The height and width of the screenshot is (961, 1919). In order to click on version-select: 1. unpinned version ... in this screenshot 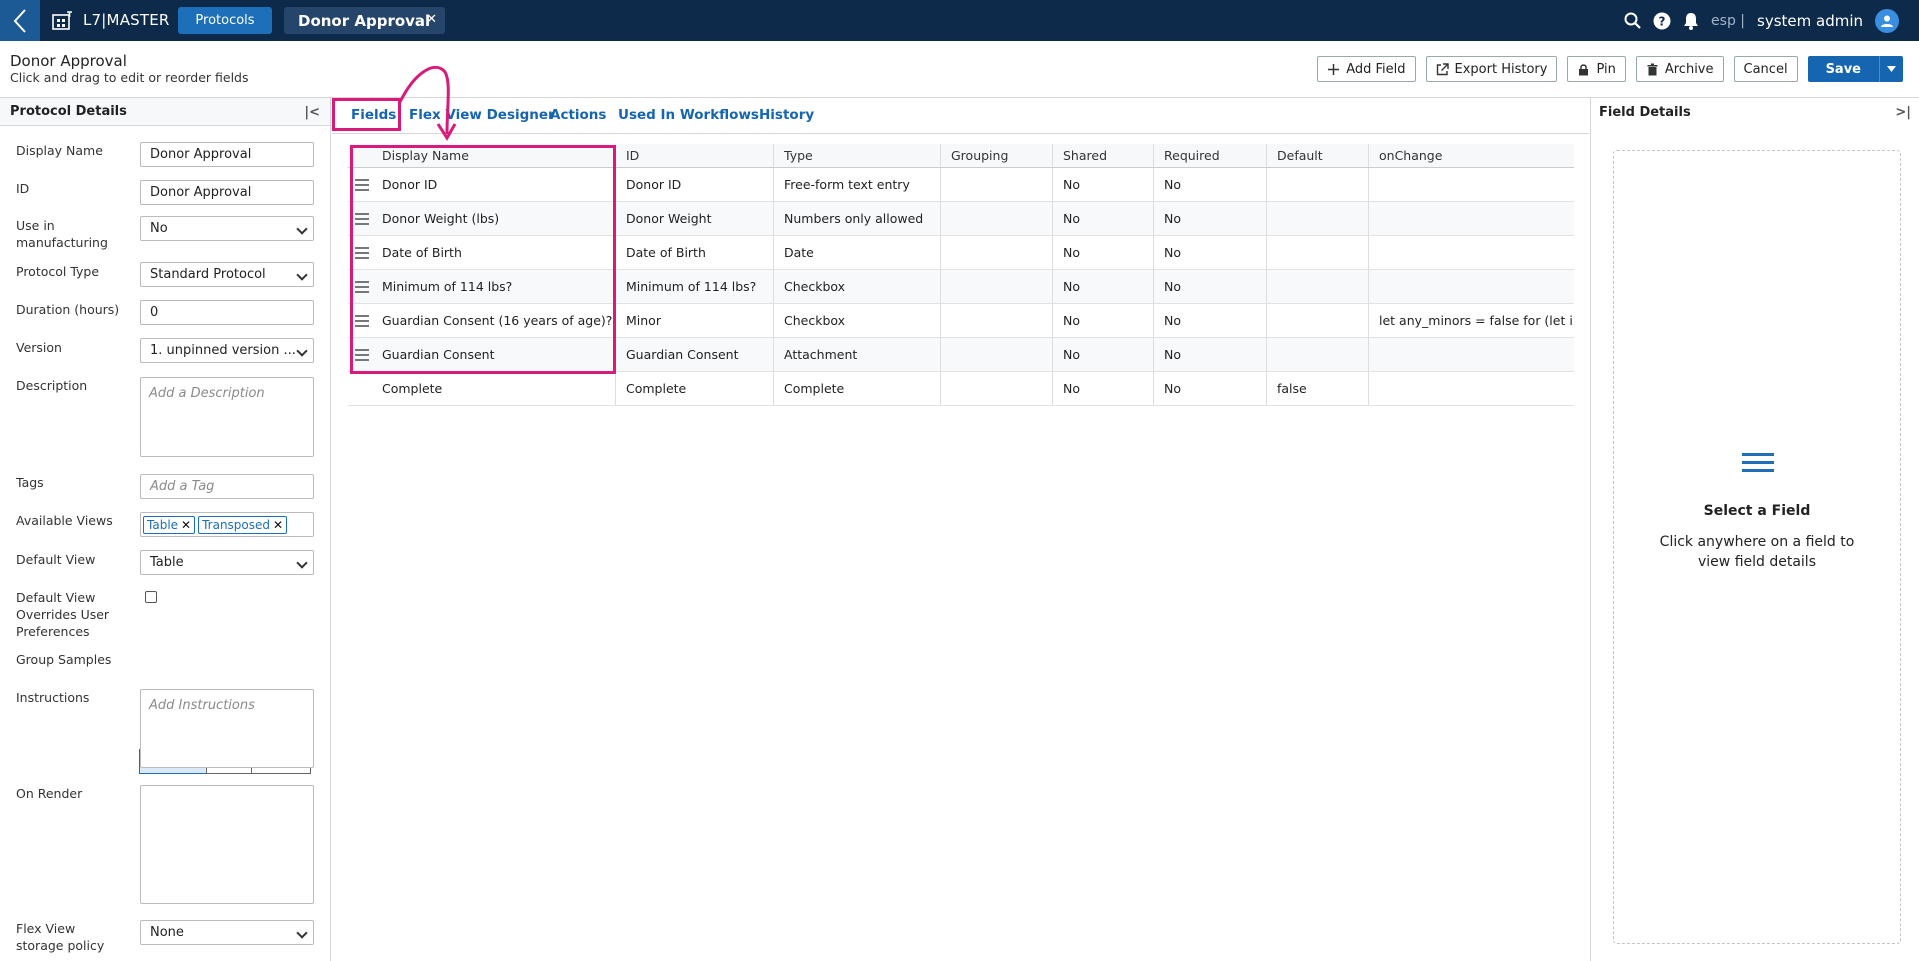, I will do `click(227, 350)`.